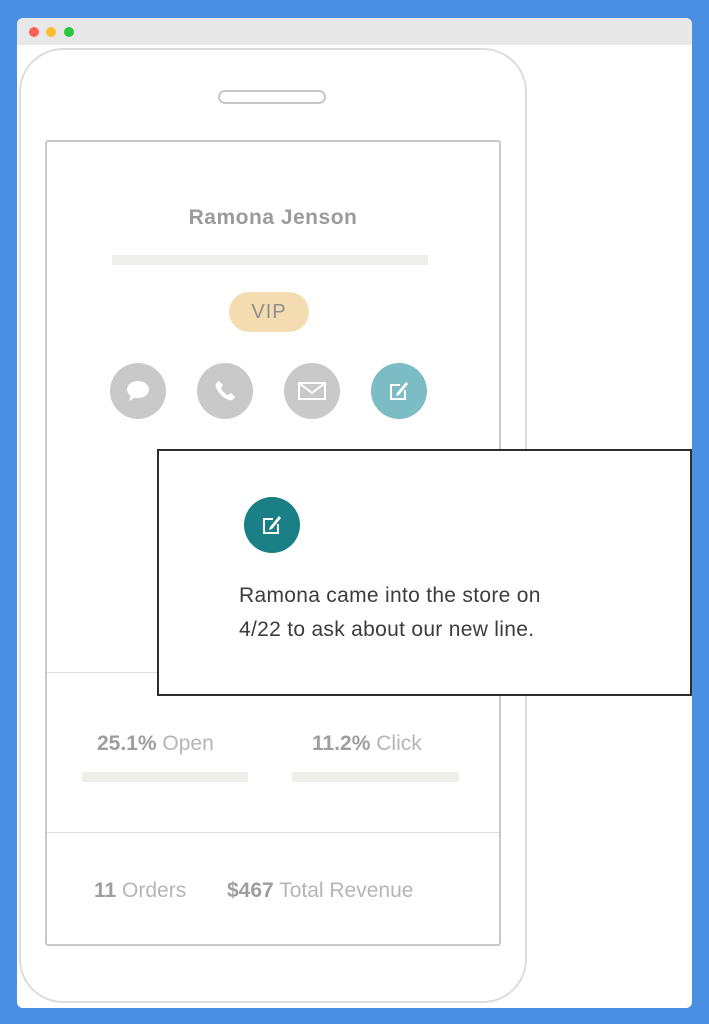 Image resolution: width=709 pixels, height=1024 pixels. Describe the element at coordinates (387, 629) in the screenshot. I see `note-text-line: 4/22 to ask about our new line.` at that location.